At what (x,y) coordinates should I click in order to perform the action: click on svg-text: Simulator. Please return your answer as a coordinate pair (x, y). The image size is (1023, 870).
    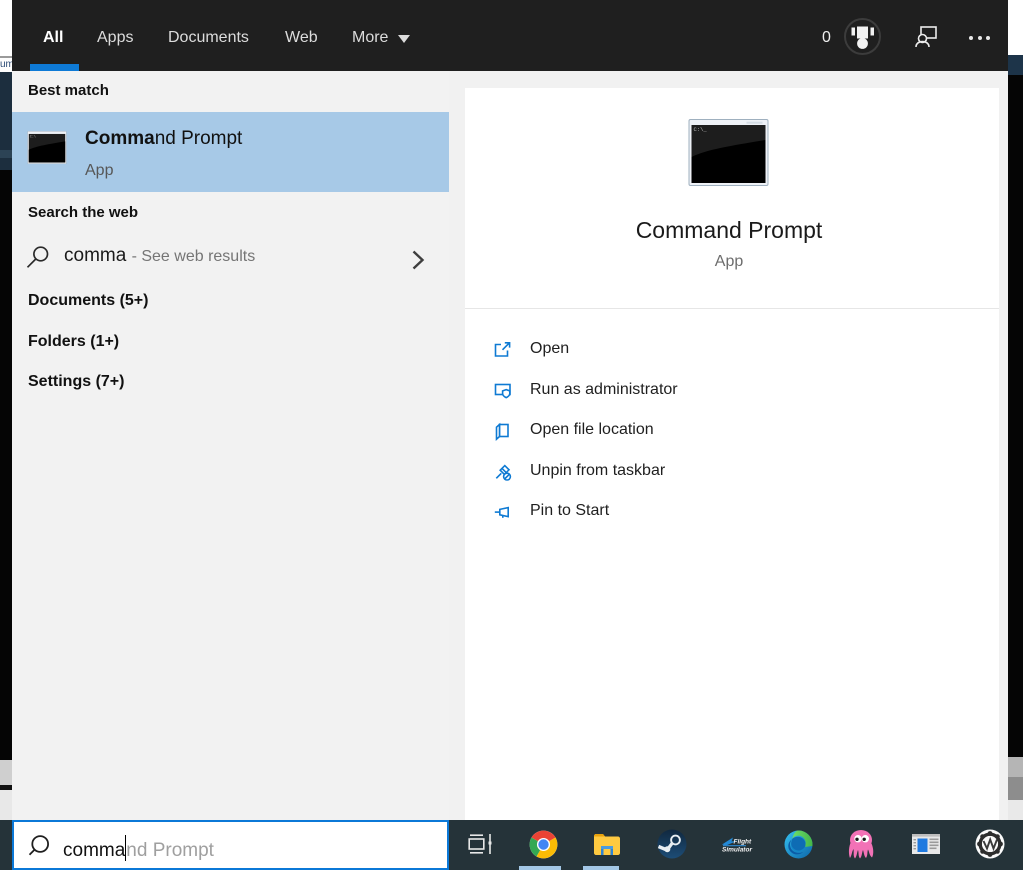
    Looking at the image, I should click on (737, 850).